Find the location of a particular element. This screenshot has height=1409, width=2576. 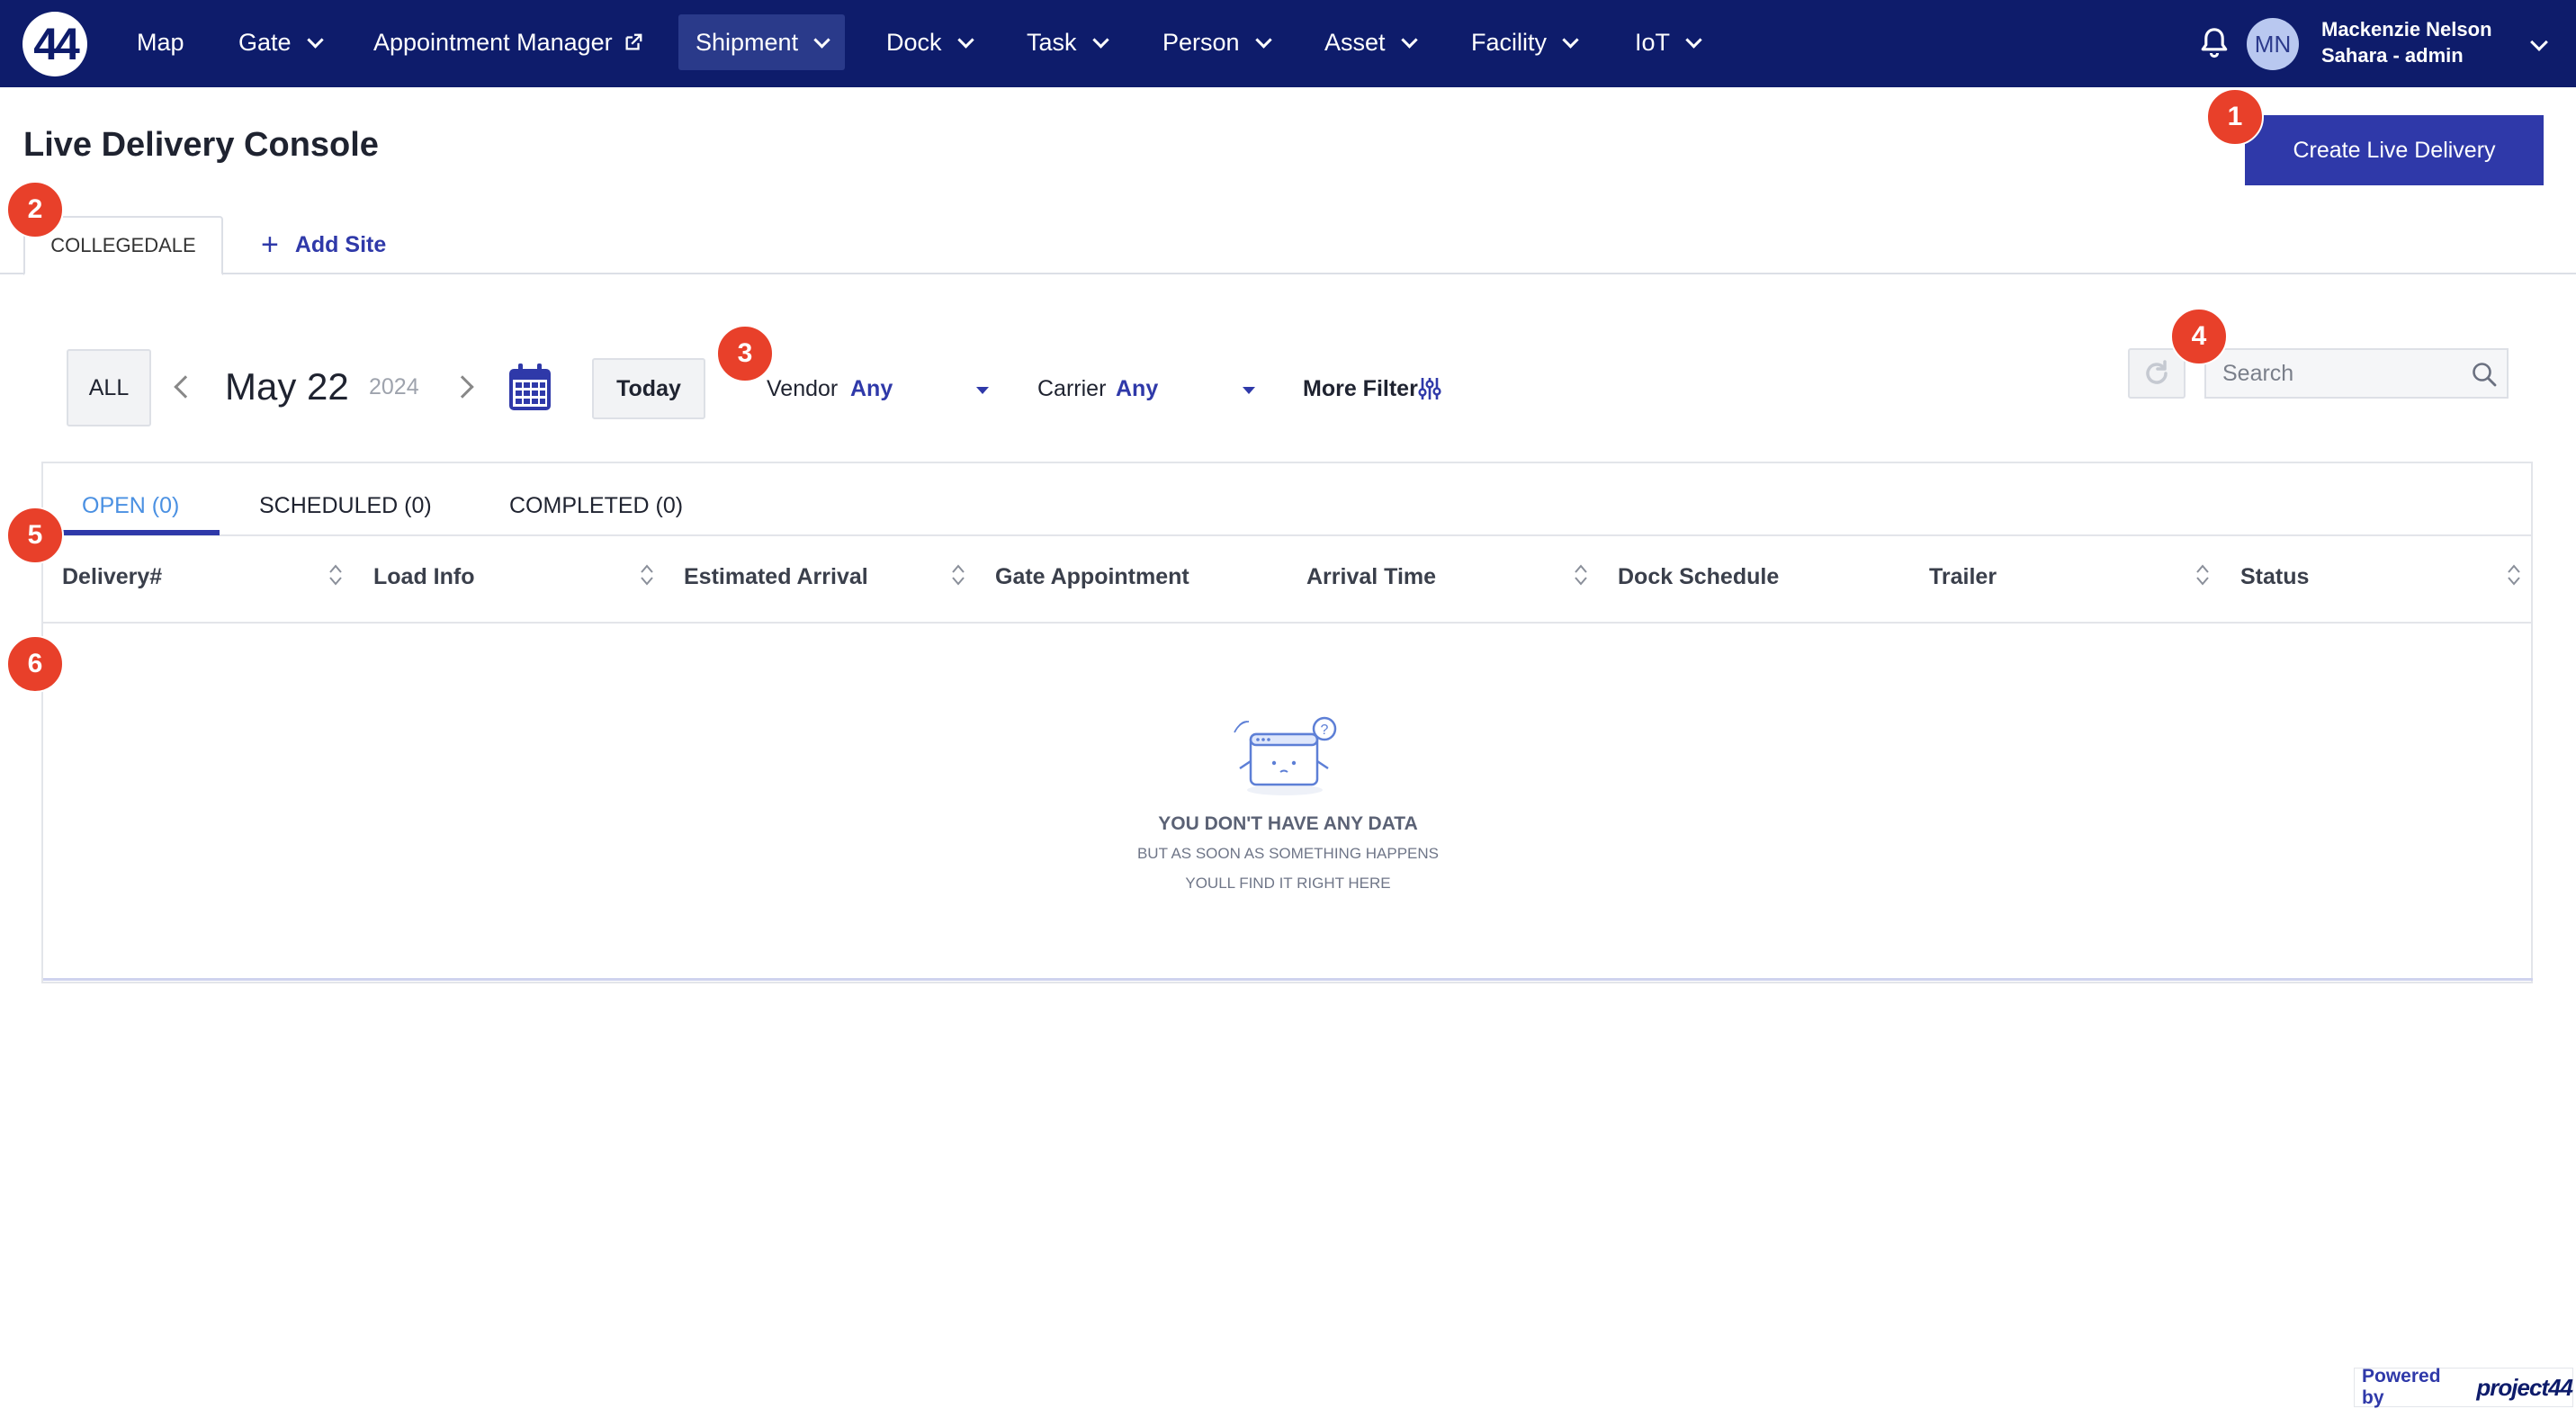

column-header-gate-appointment: Gate Appointment is located at coordinates (1092, 577).